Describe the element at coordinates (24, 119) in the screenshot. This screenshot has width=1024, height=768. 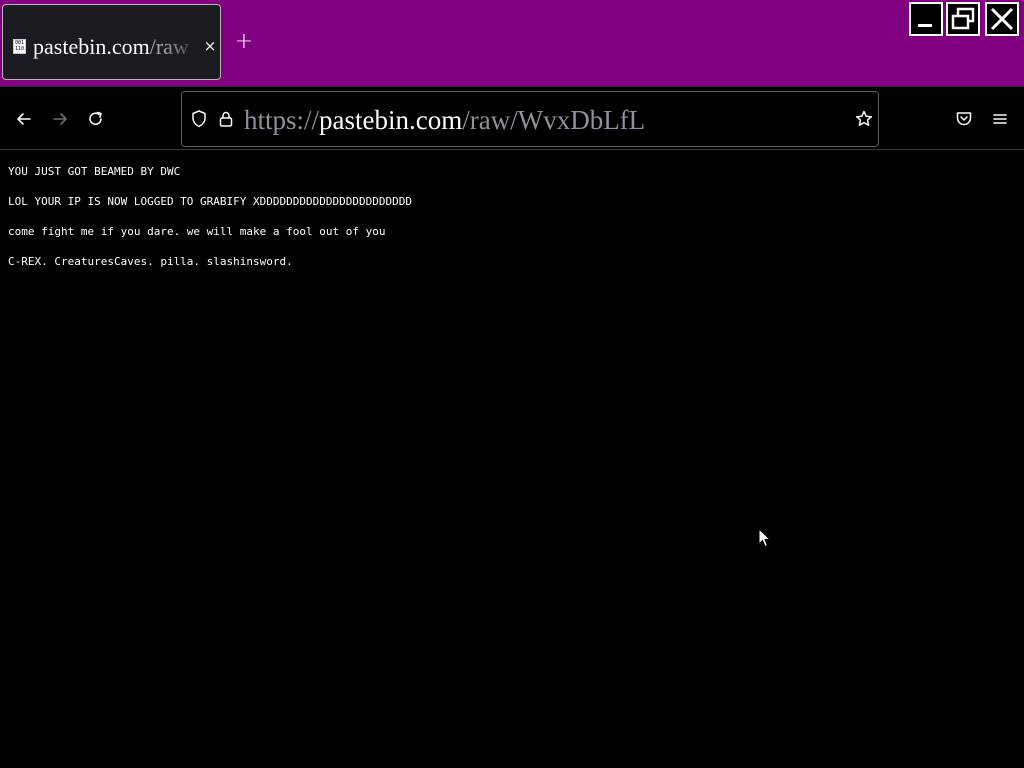
I see `back-arrow-icon` at that location.